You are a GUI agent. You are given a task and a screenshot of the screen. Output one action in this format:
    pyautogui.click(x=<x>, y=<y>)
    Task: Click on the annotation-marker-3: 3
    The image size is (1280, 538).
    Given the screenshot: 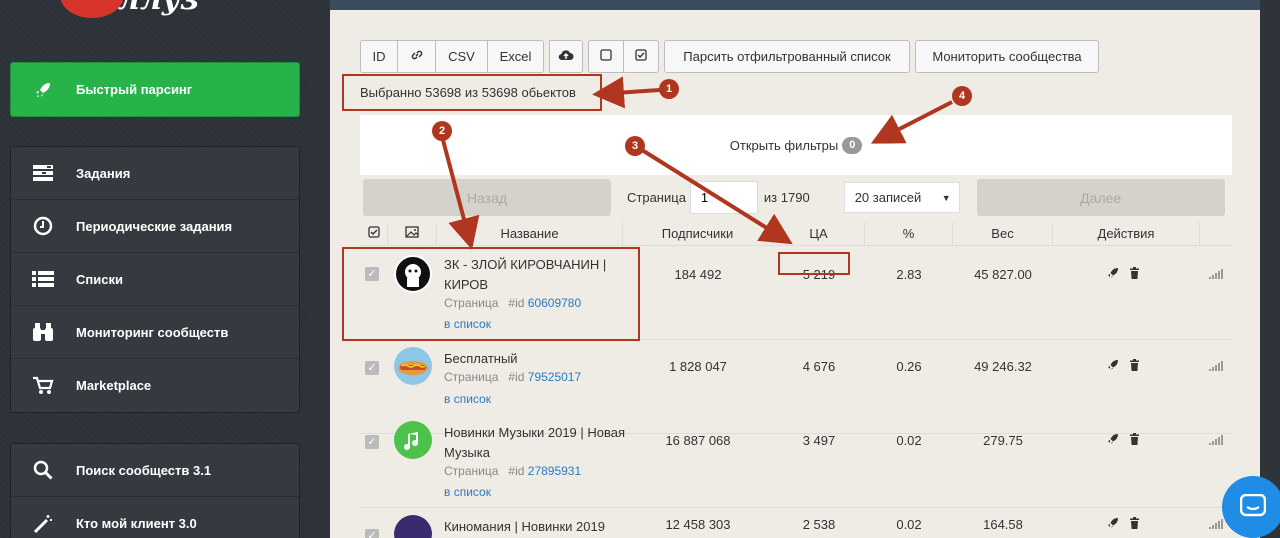 What is the action you would take?
    pyautogui.click(x=635, y=146)
    